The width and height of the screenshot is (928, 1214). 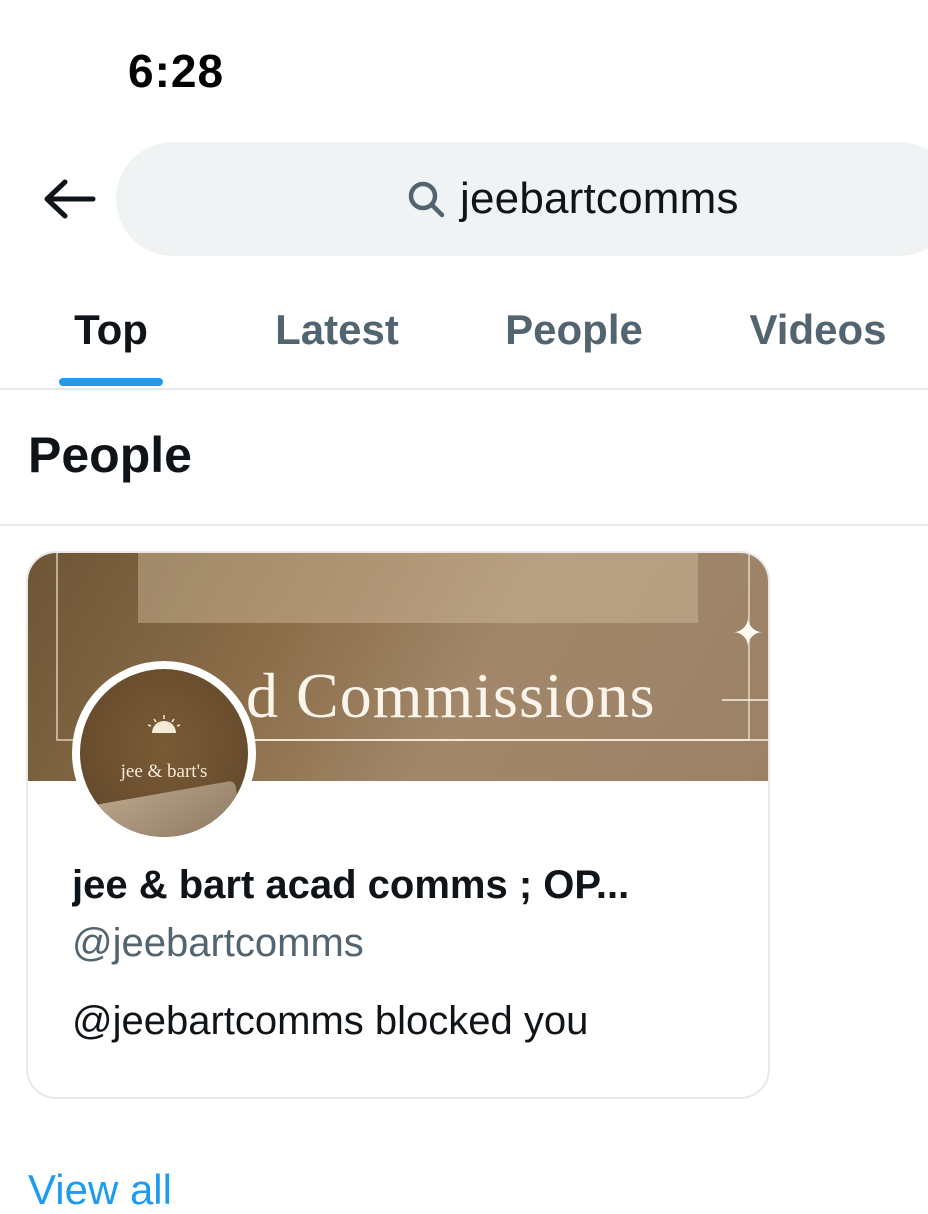 I want to click on sun-emblem-icon, so click(x=164, y=724).